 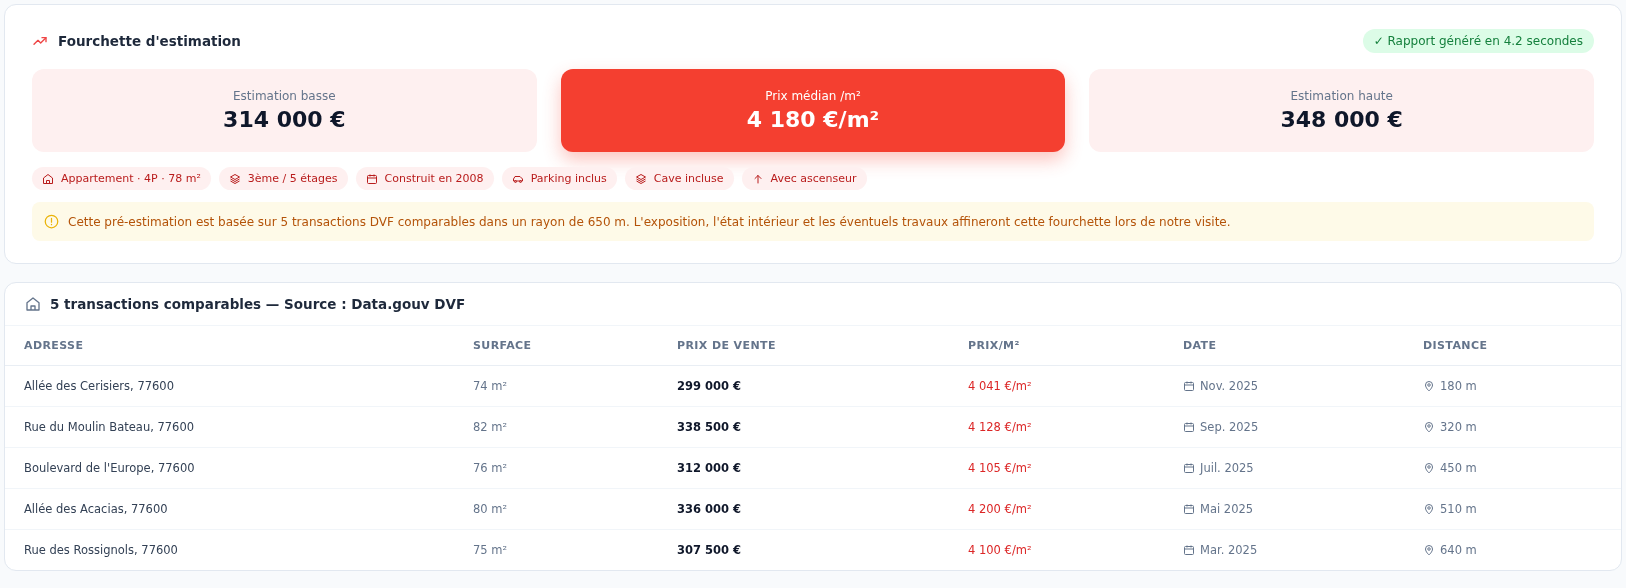 I want to click on date-cell: Nov. 2025, so click(x=1229, y=386).